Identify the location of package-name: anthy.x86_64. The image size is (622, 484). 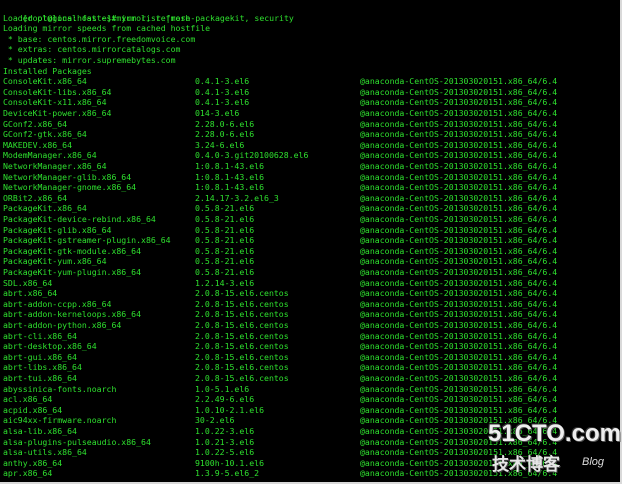
(33, 462).